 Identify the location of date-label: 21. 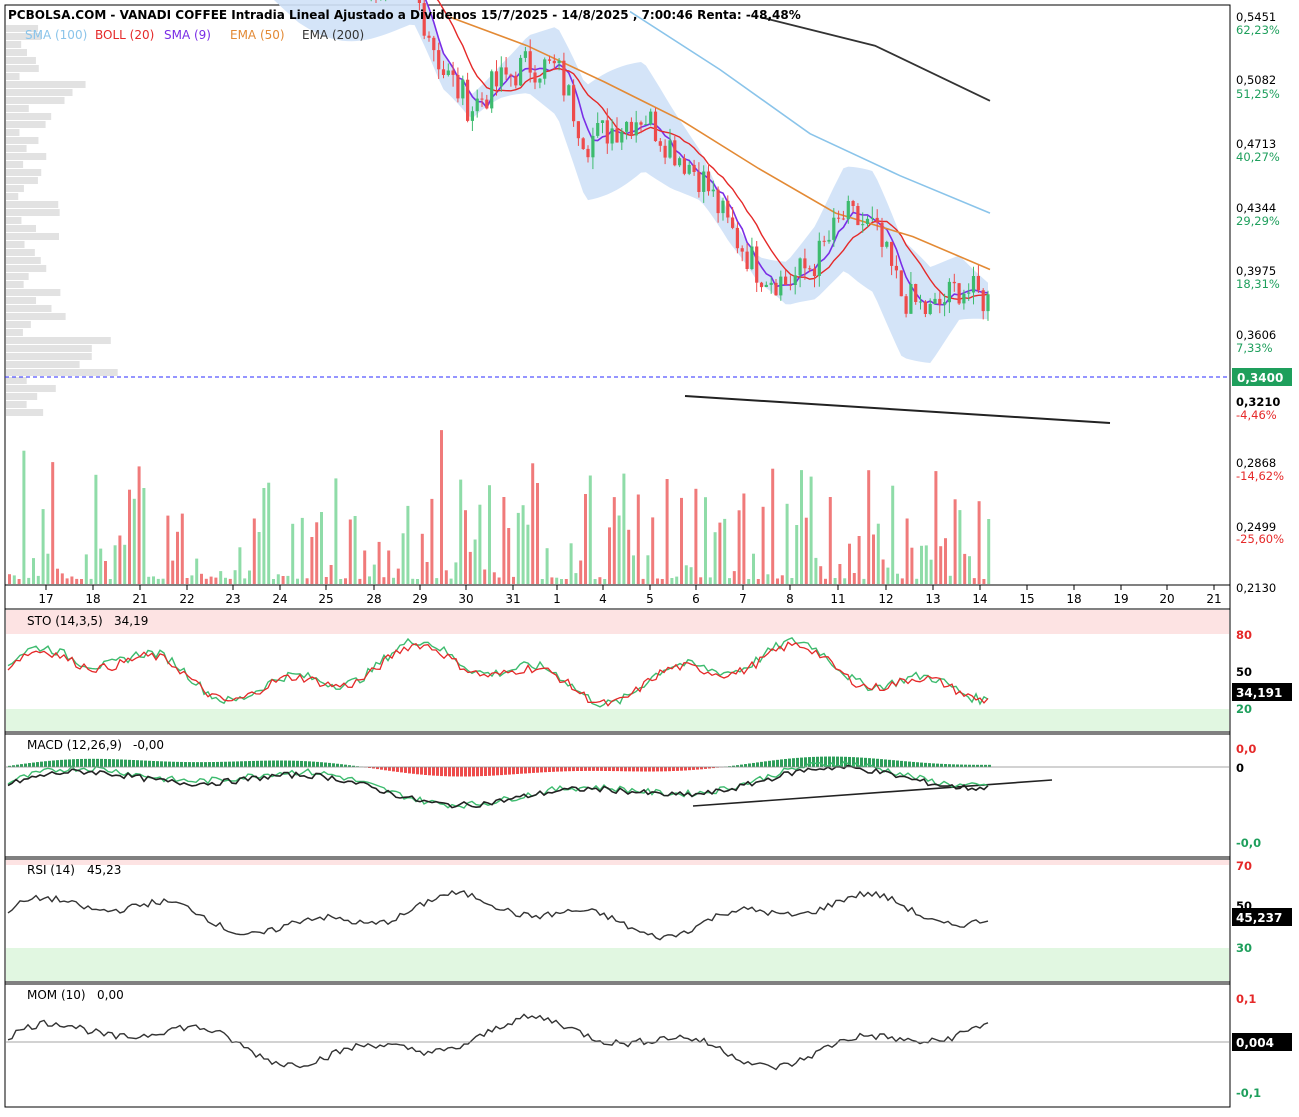
(1213, 599).